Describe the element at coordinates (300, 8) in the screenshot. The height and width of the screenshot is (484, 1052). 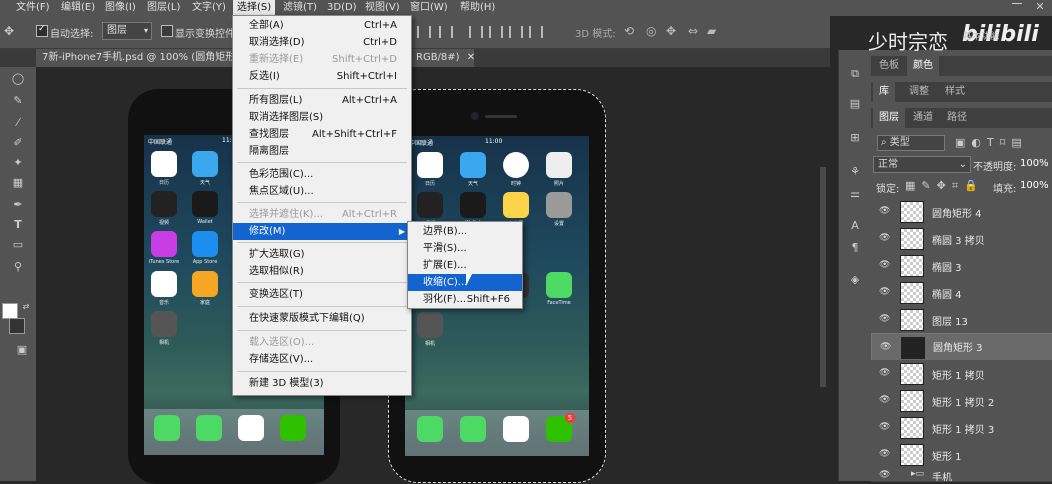
I see `menu-filter: 滤镜(T)` at that location.